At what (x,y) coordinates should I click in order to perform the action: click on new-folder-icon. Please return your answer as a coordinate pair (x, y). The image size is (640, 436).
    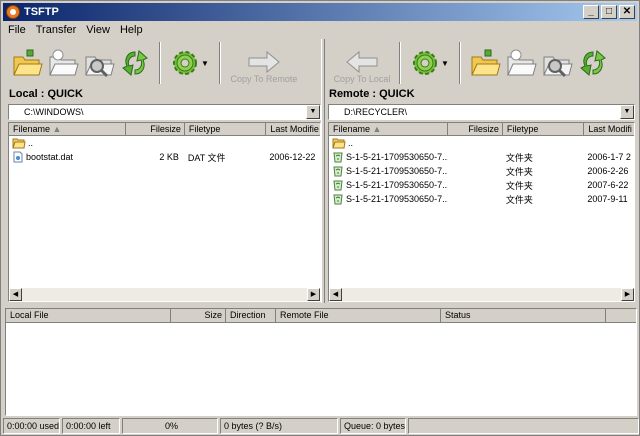
    Looking at the image, I should click on (522, 62).